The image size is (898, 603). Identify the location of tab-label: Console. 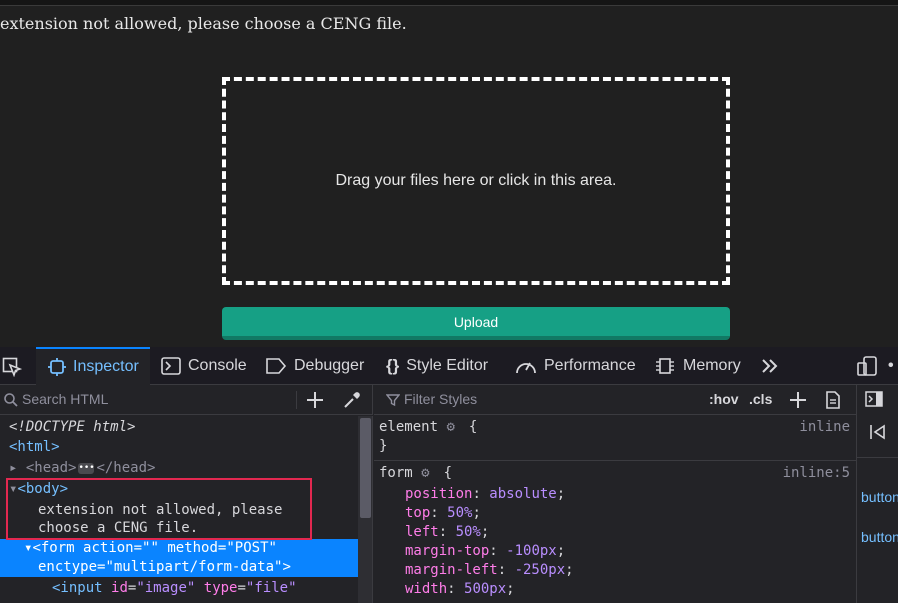
(217, 365).